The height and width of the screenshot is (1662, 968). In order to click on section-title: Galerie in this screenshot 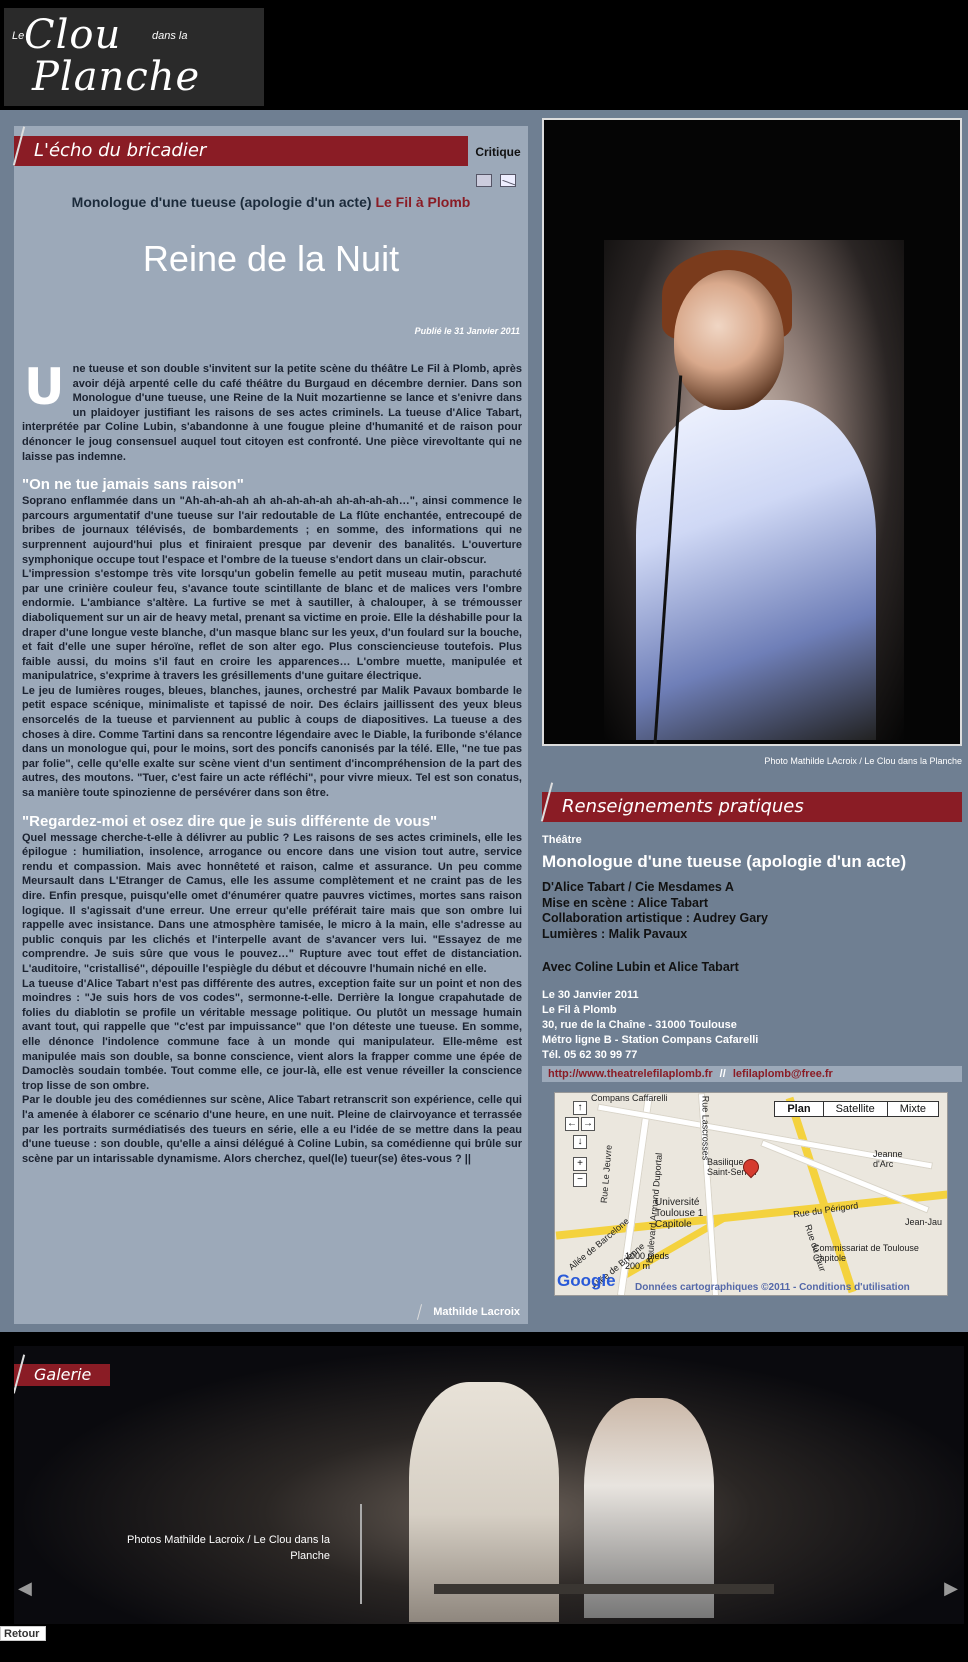, I will do `click(63, 1374)`.